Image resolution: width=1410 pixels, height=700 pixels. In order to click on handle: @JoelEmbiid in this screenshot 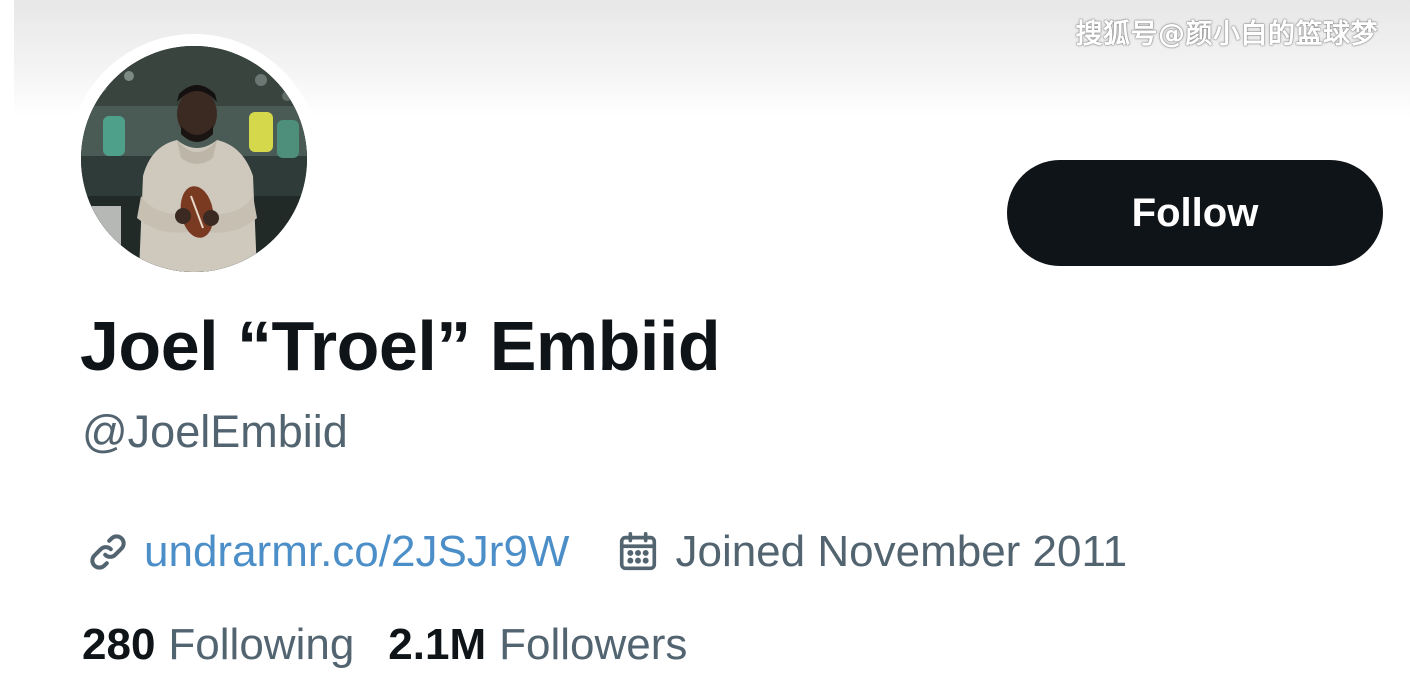, I will do `click(215, 431)`.